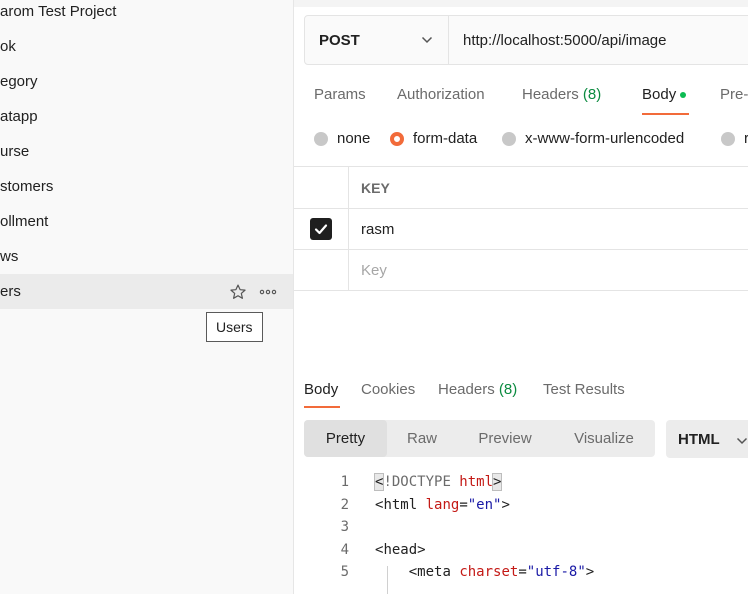 The image size is (748, 594). What do you see at coordinates (10, 291) in the screenshot?
I see `sidebar-item-label: ers` at bounding box center [10, 291].